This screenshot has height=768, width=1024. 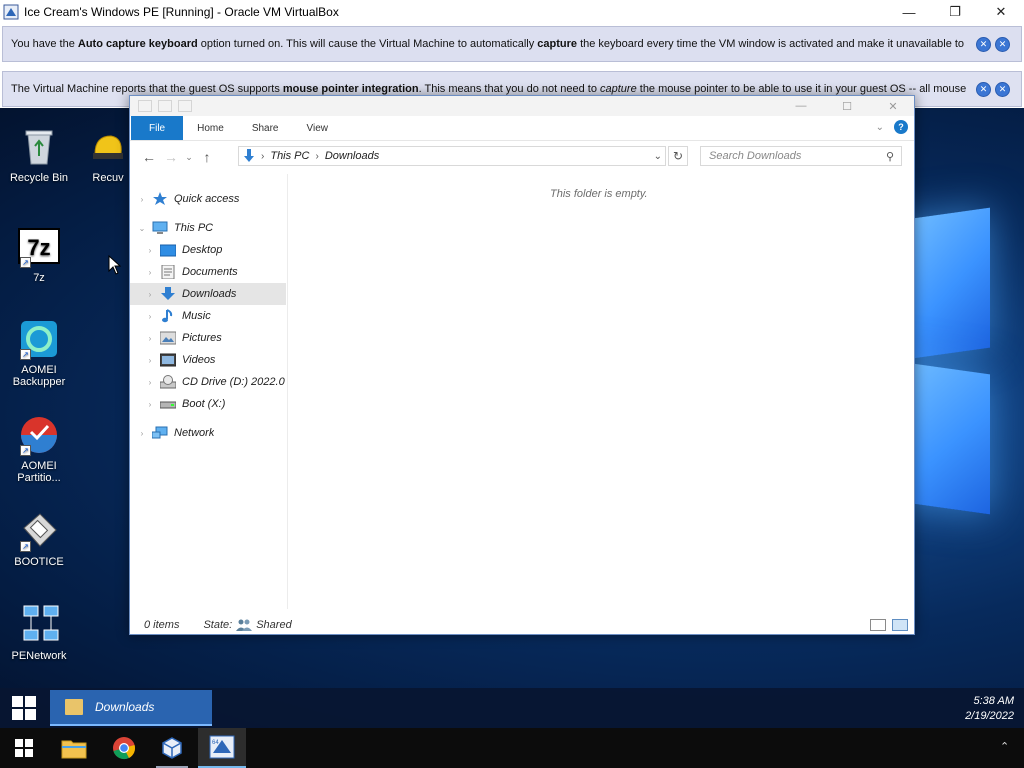 What do you see at coordinates (160, 199) in the screenshot?
I see `star-icon` at bounding box center [160, 199].